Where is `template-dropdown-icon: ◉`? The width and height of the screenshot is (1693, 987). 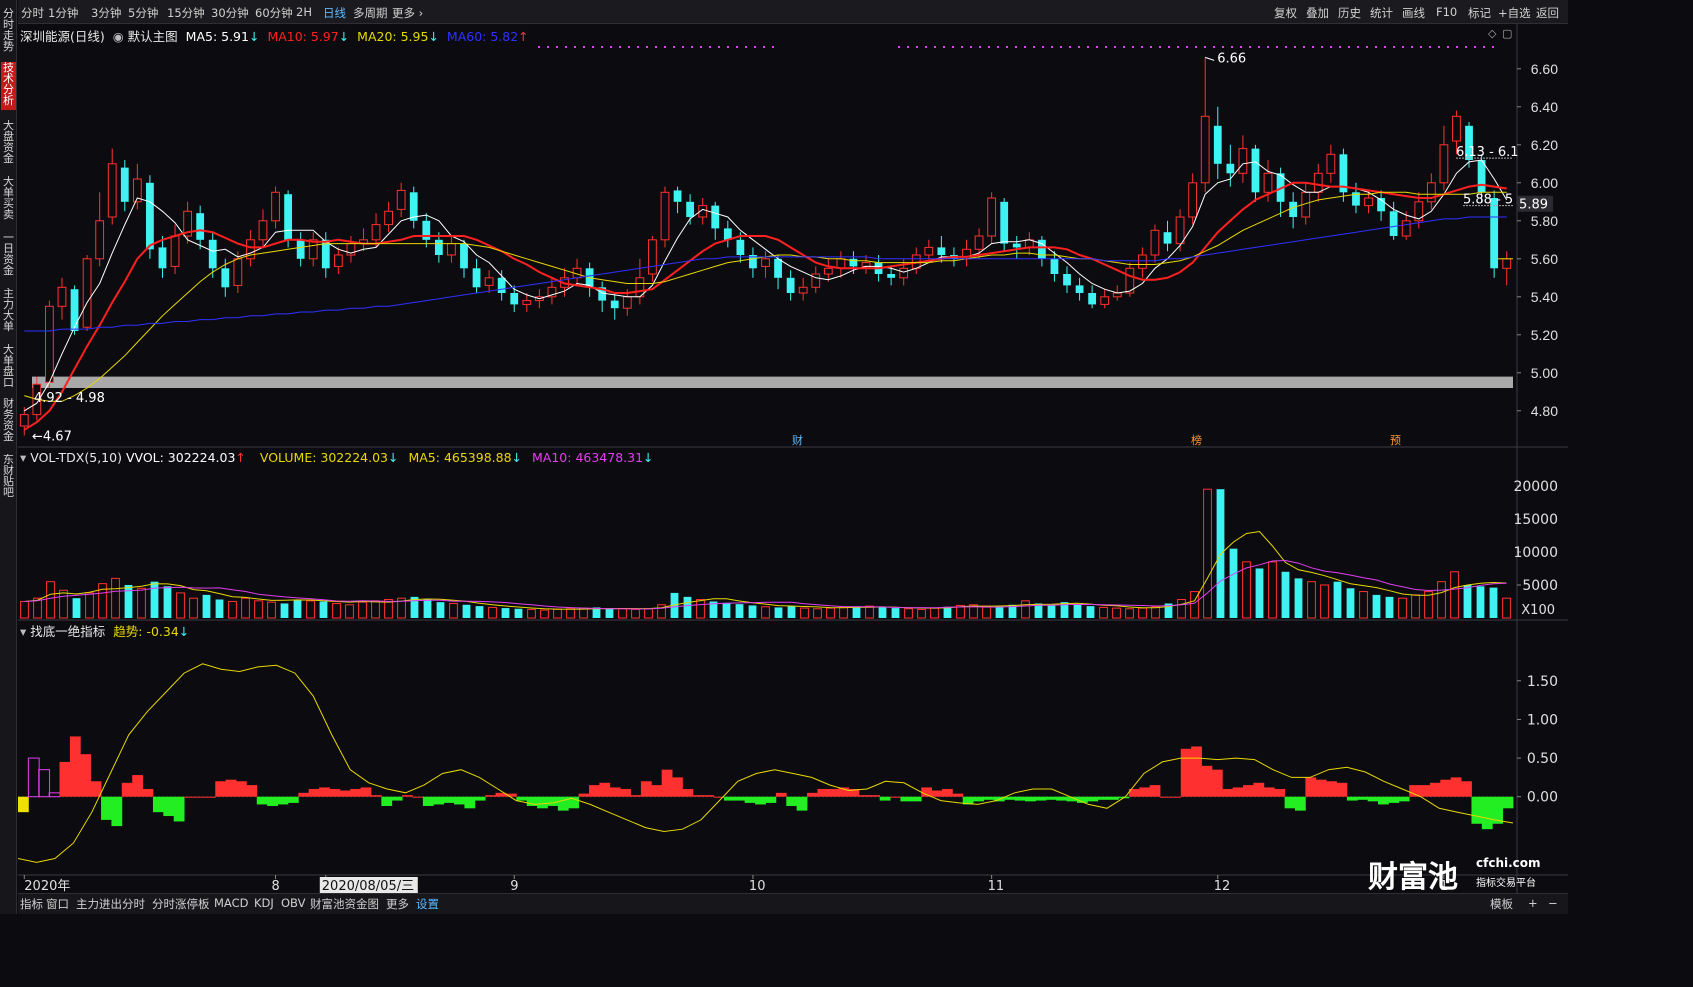 template-dropdown-icon: ◉ is located at coordinates (118, 36).